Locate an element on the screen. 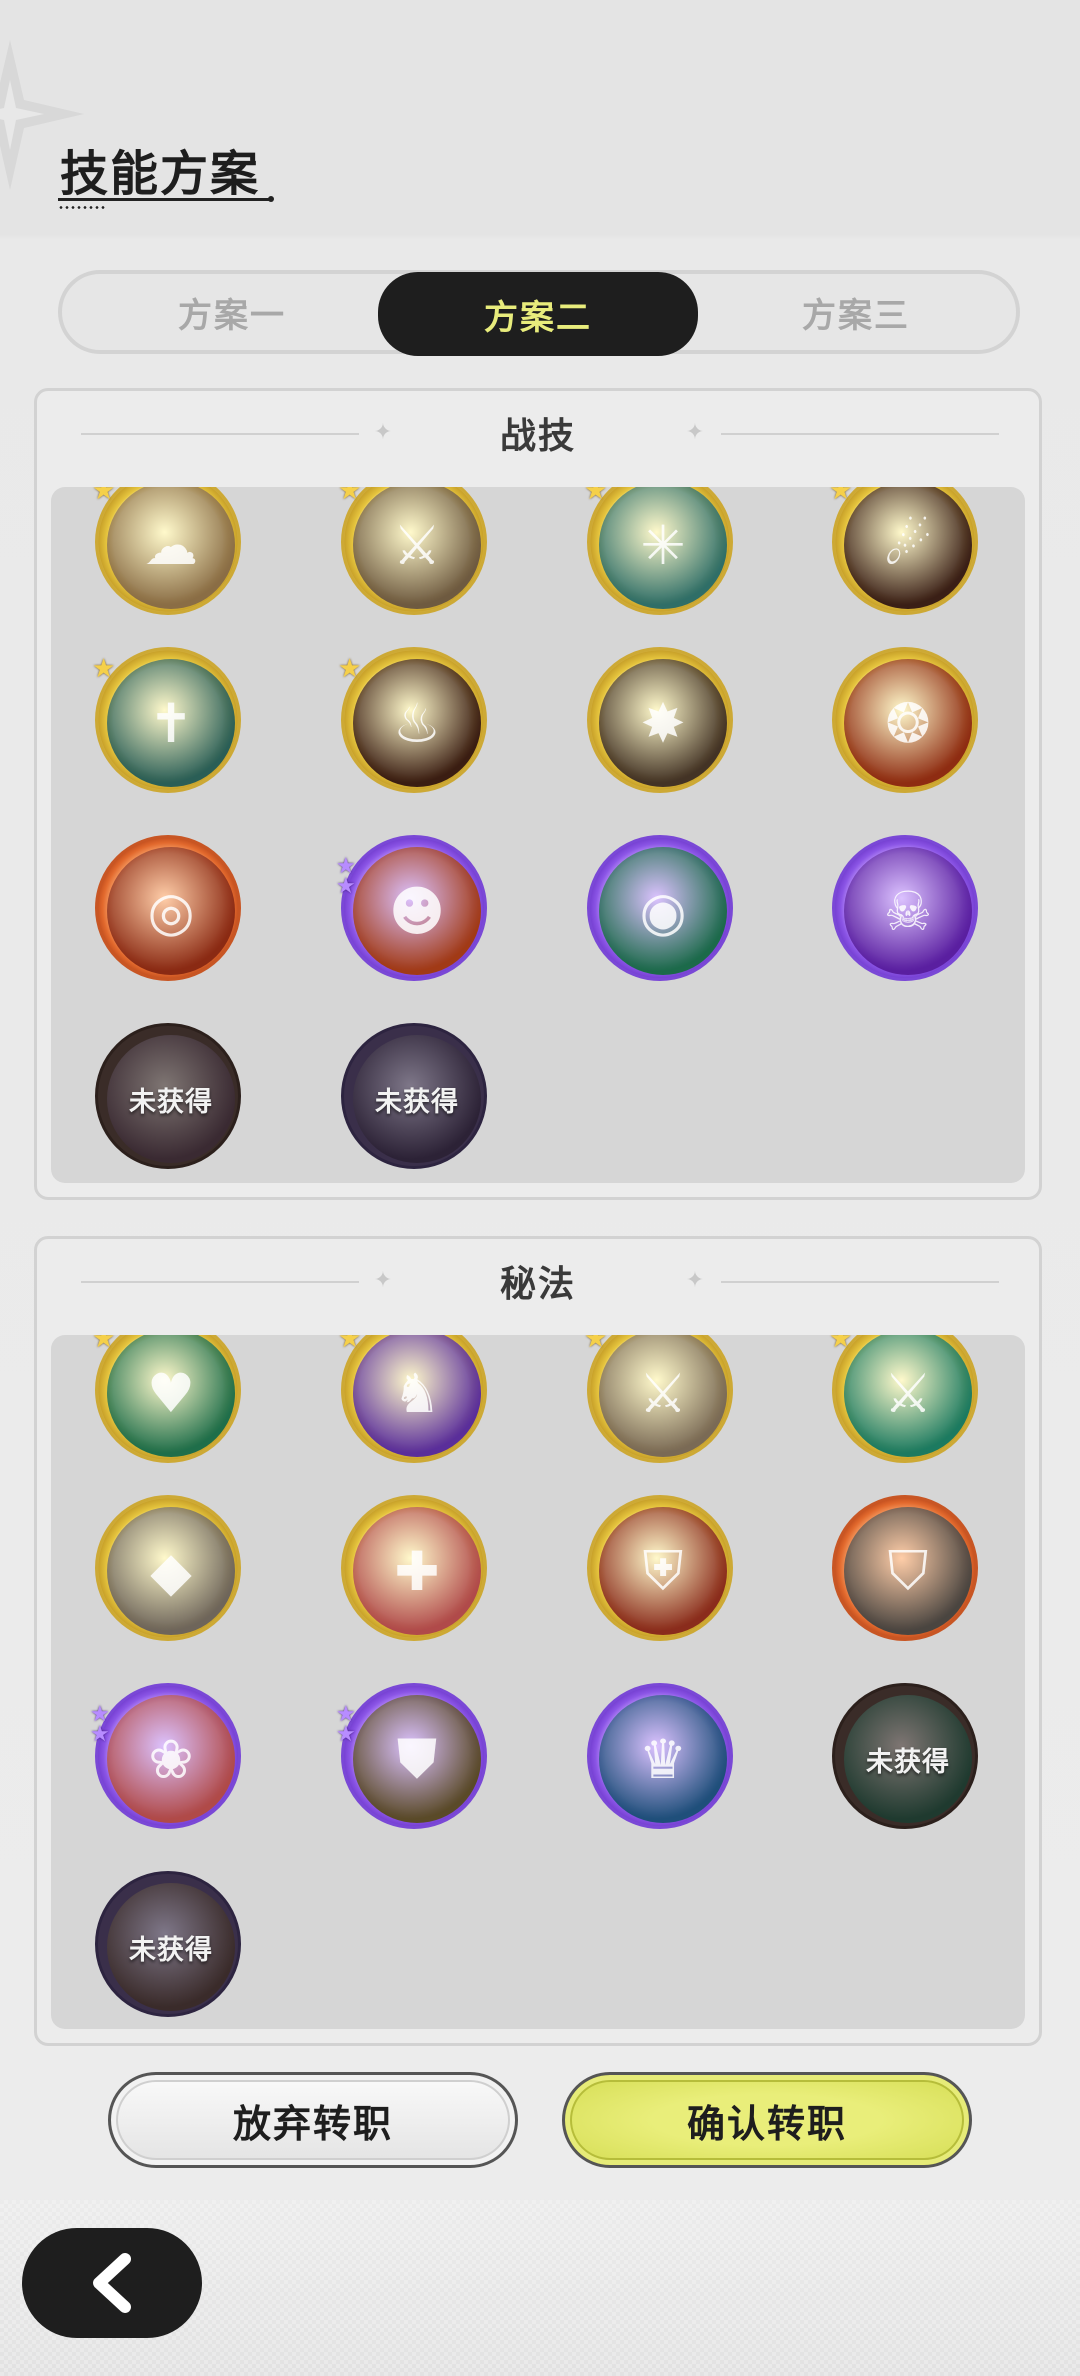 Image resolution: width=1080 pixels, height=2376 pixels. art-slot: ✚ is located at coordinates (414, 1568).